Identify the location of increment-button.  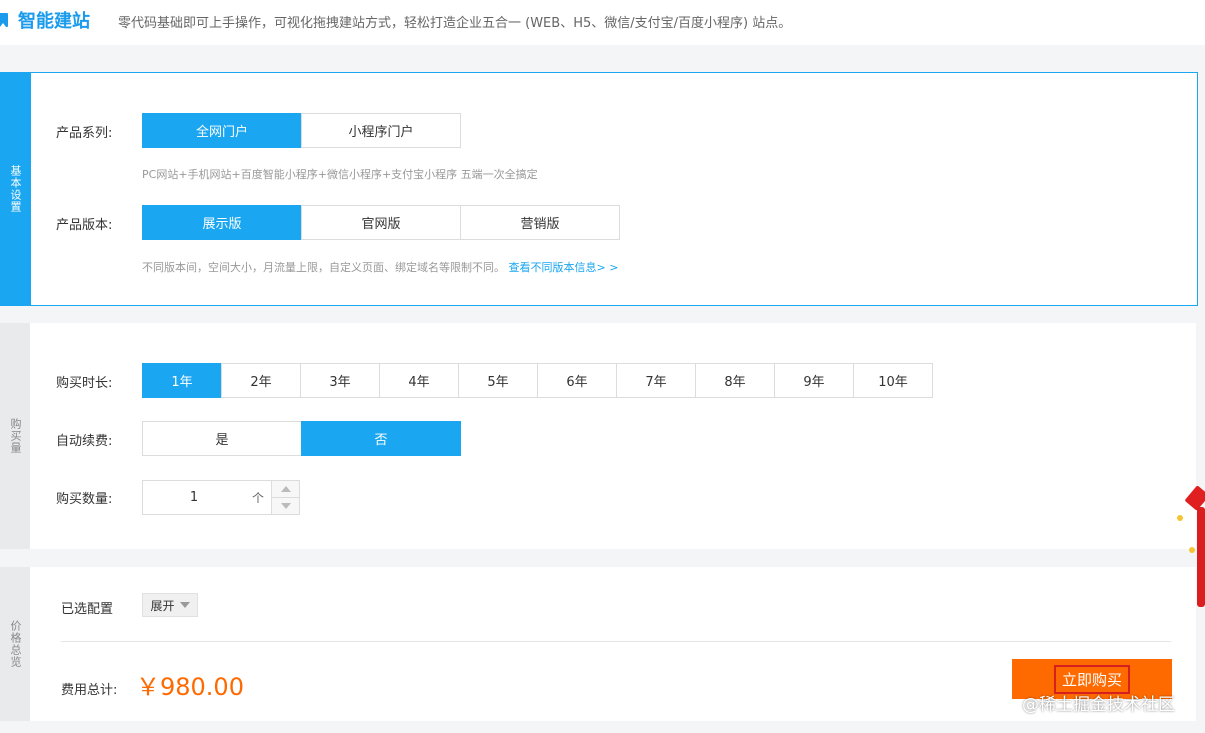
(285, 489).